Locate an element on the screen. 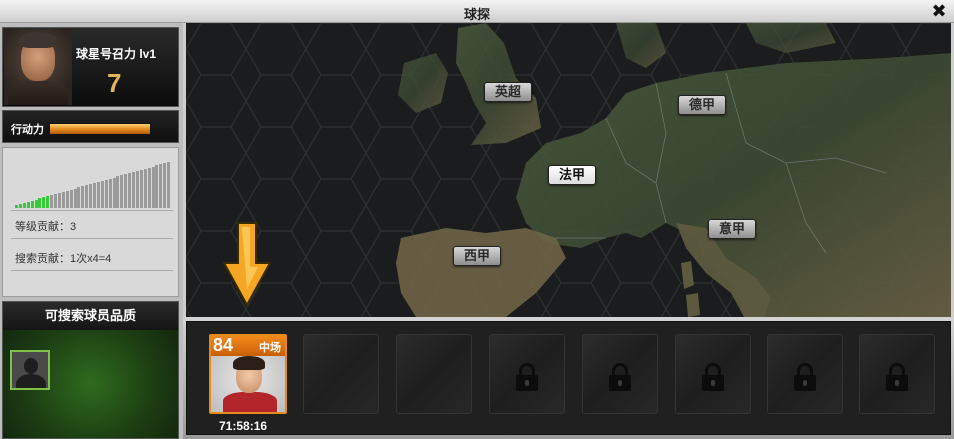  player-shirt is located at coordinates (250, 402).